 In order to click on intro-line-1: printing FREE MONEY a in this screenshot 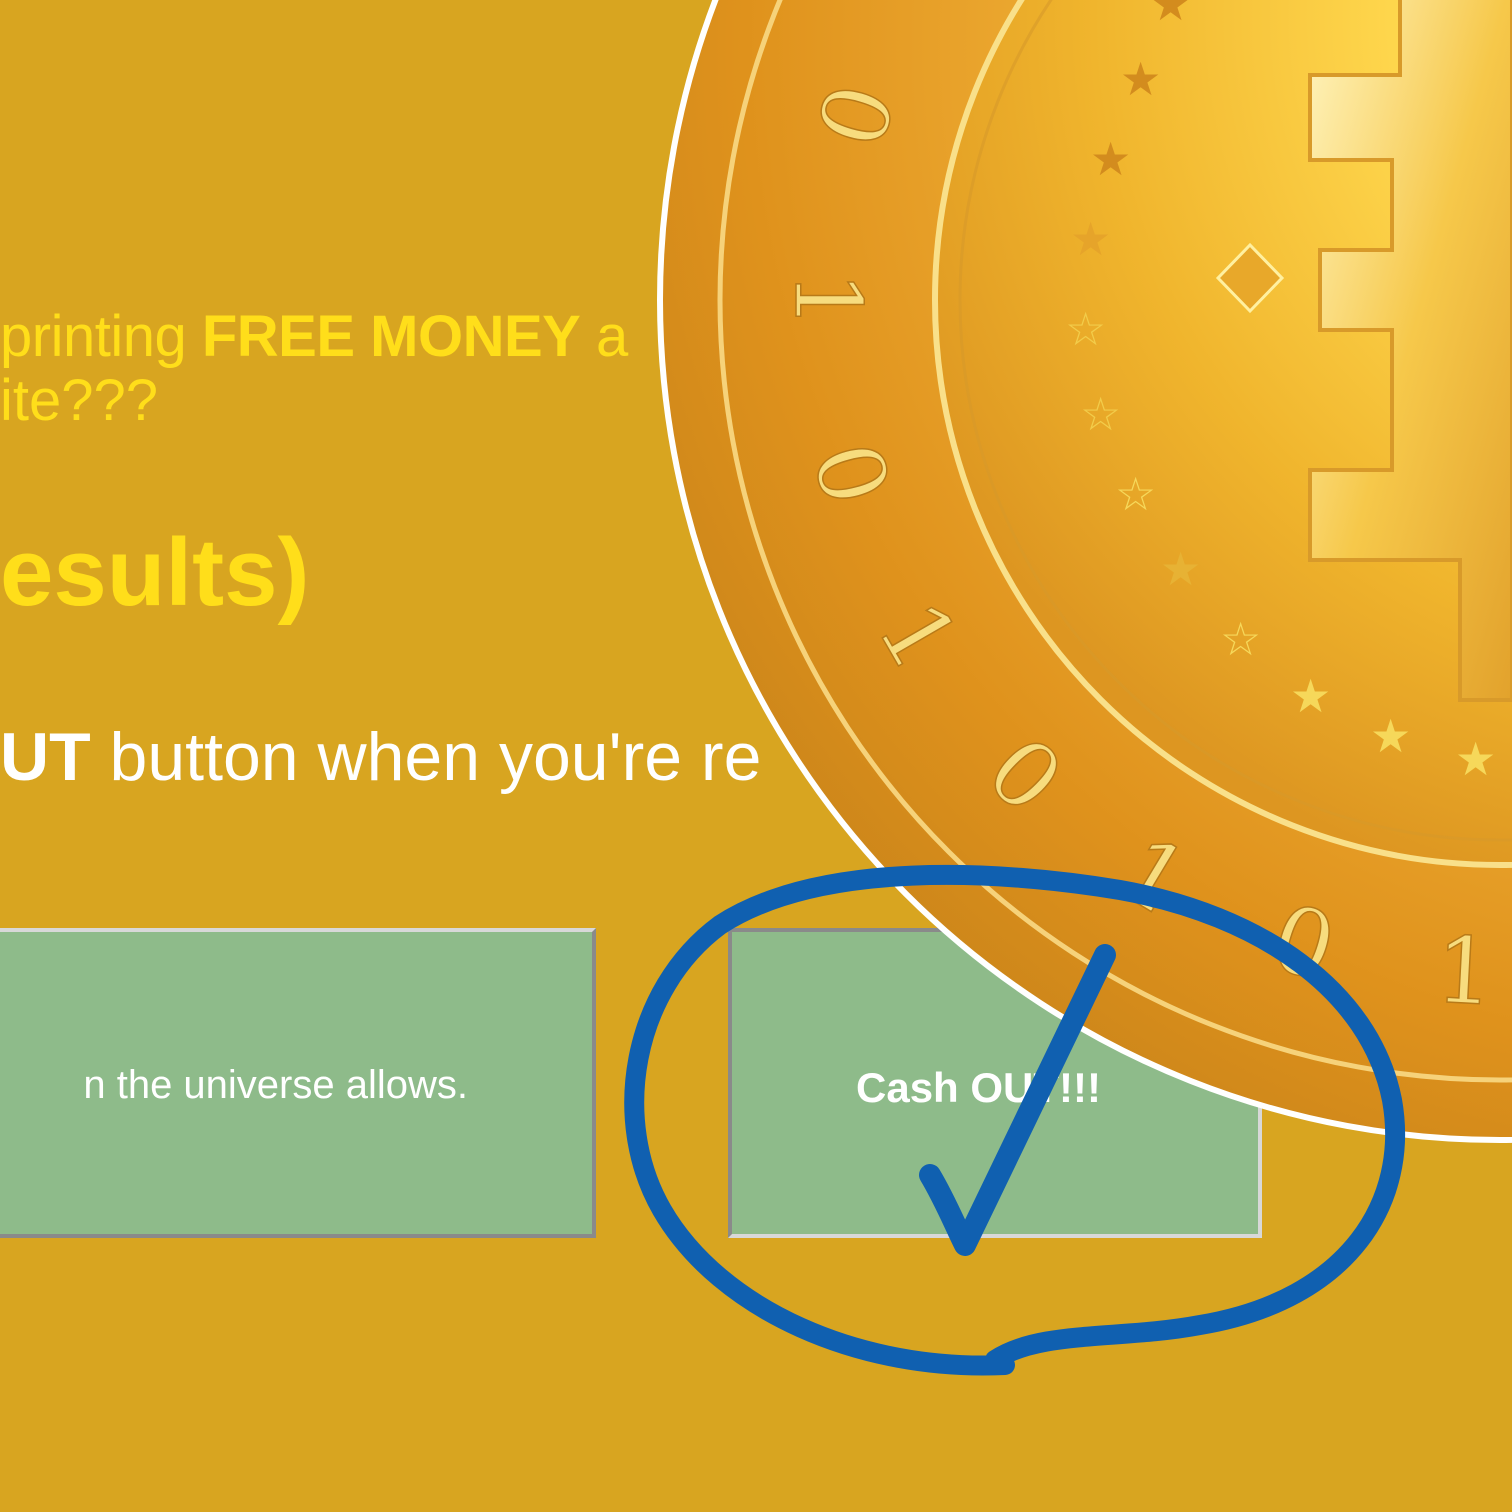, I will do `click(314, 337)`.